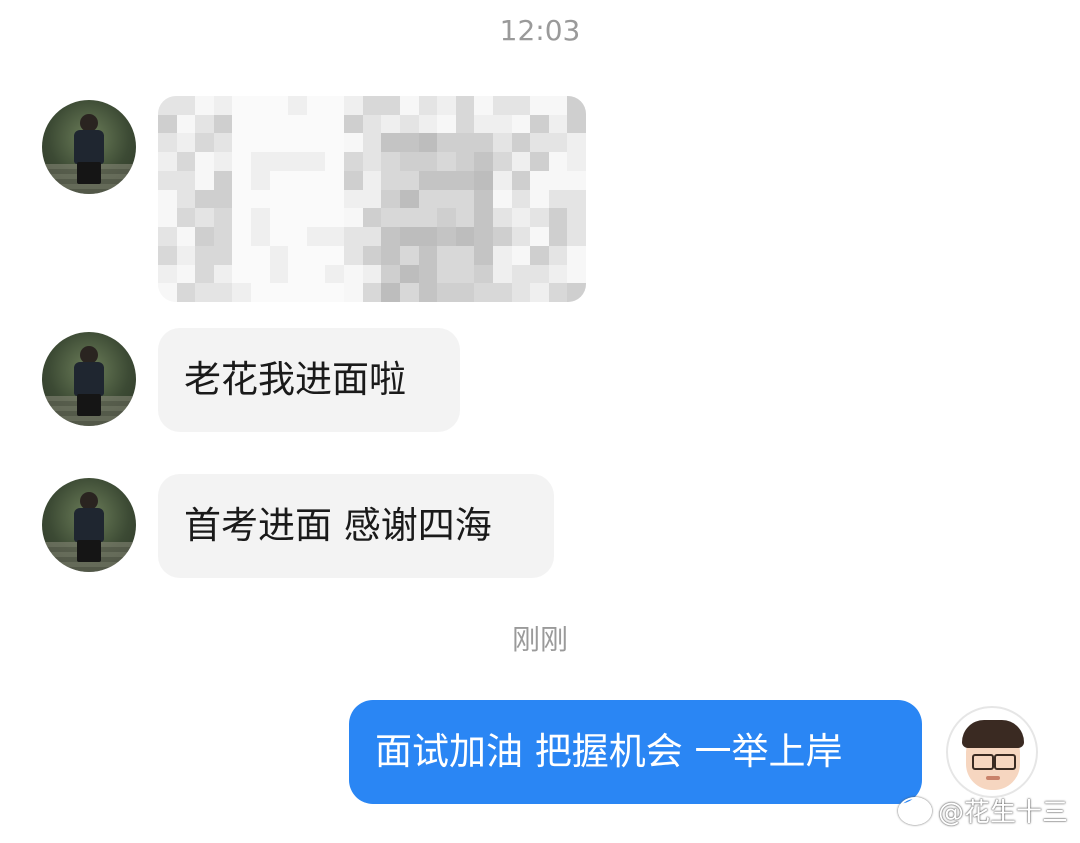  I want to click on avatar-hair, so click(993, 734).